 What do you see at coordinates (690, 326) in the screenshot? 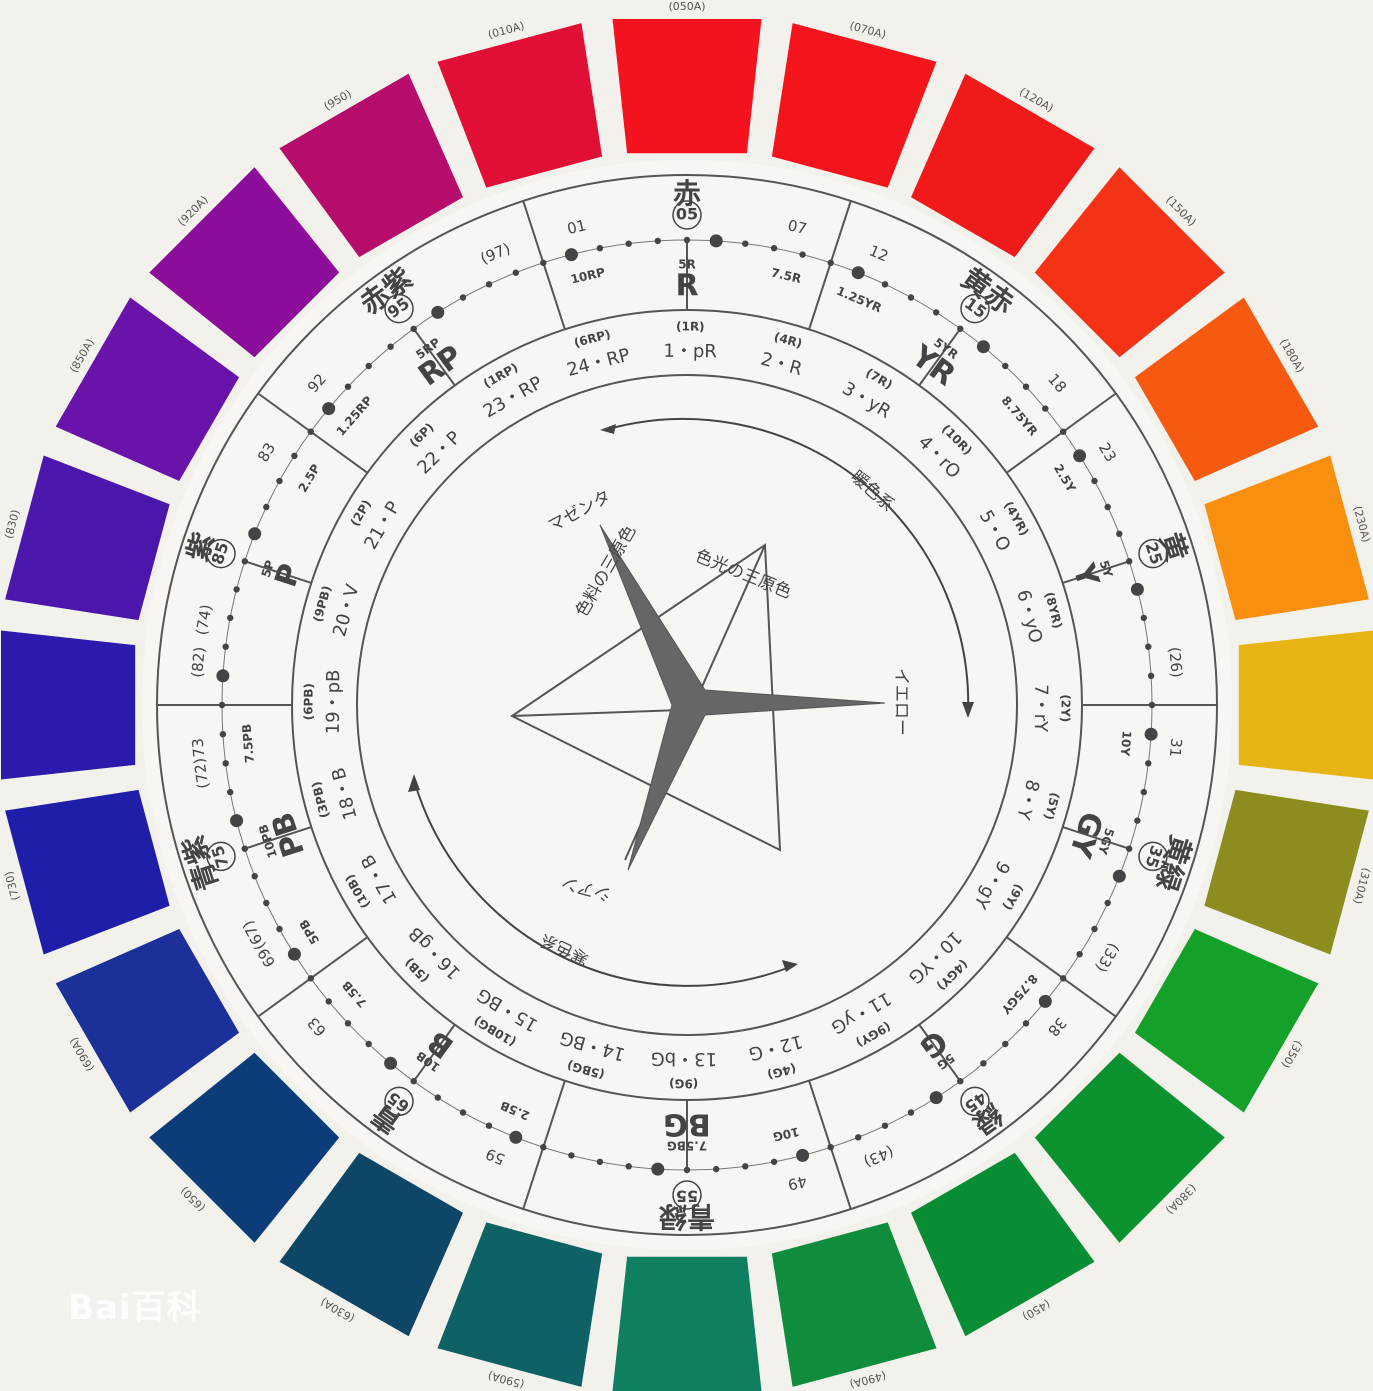
I see `pccs-sub-label: (1R)` at bounding box center [690, 326].